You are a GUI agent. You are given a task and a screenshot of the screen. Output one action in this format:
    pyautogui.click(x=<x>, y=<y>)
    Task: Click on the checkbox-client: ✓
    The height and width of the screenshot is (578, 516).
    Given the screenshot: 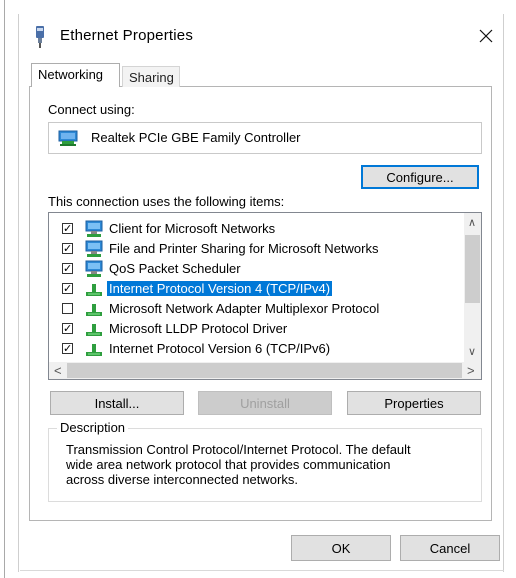 What is the action you would take?
    pyautogui.click(x=67, y=229)
    